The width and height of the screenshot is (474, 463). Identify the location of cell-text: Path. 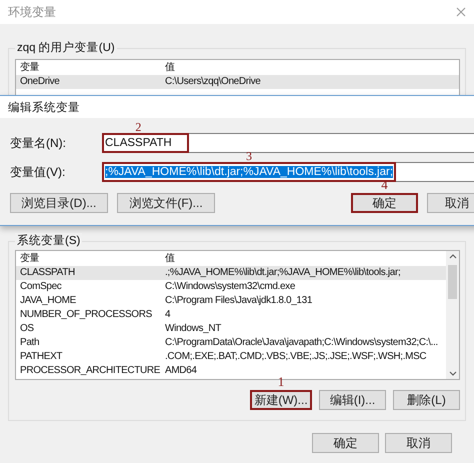
(30, 343).